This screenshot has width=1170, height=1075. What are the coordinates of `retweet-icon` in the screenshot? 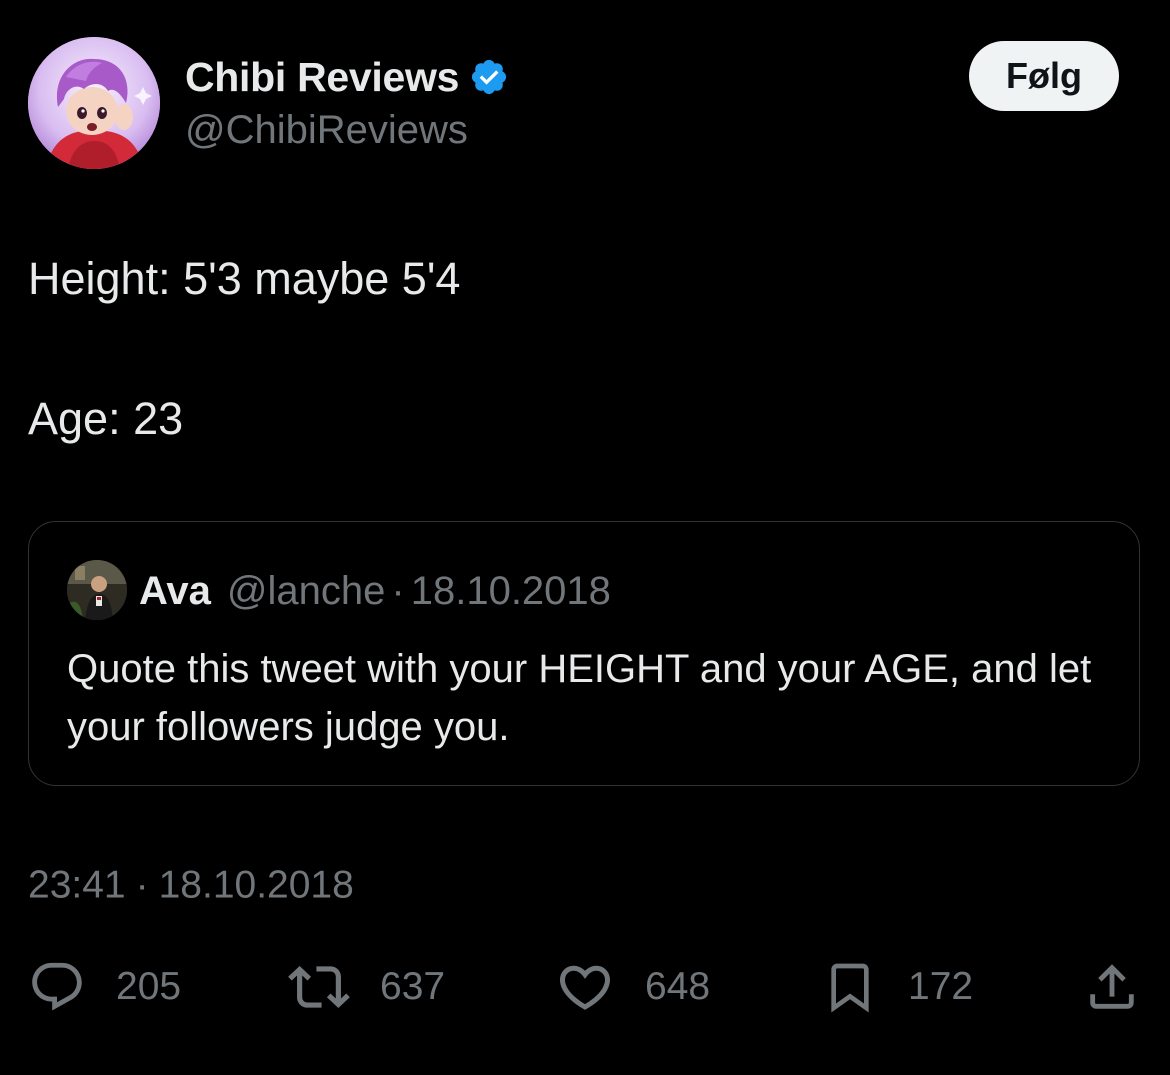 It's located at (319, 987).